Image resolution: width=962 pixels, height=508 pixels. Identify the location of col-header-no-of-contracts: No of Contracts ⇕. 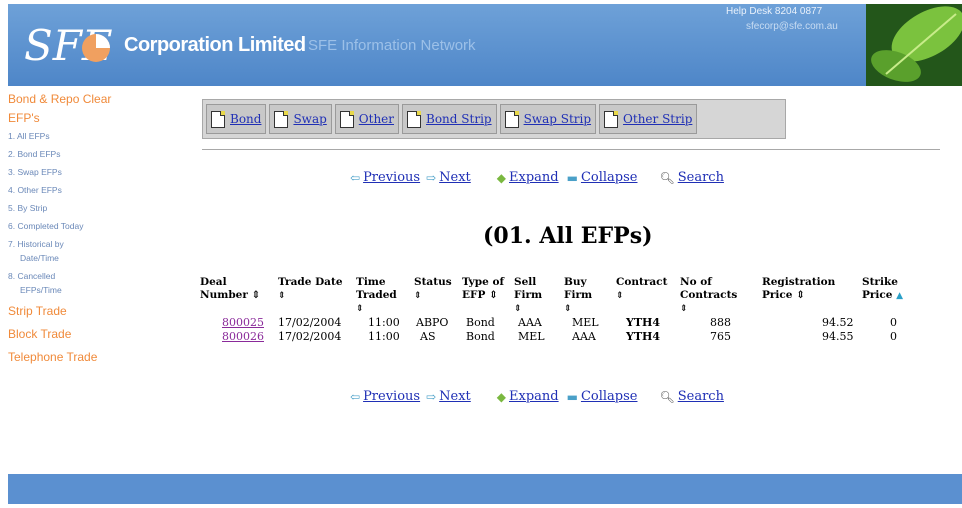
(721, 296).